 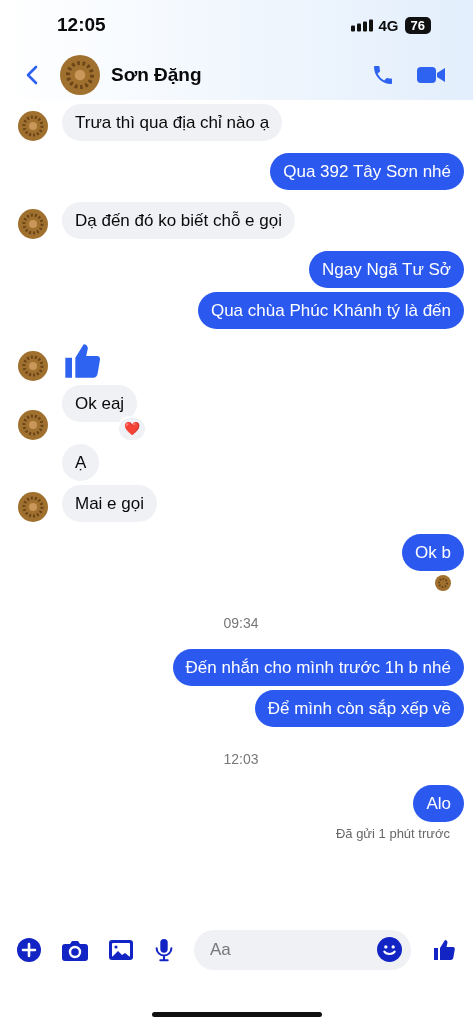 What do you see at coordinates (389, 949) in the screenshot?
I see `emoji-icon` at bounding box center [389, 949].